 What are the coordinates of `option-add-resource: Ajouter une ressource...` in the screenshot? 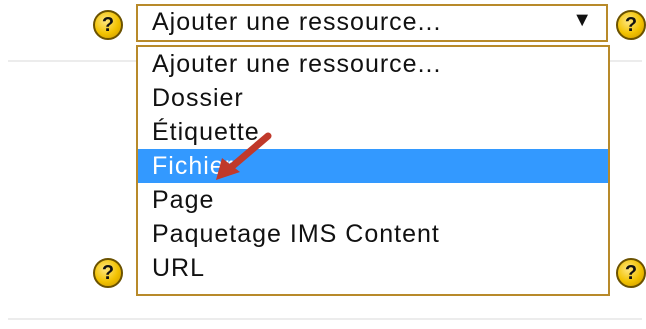 It's located at (373, 64).